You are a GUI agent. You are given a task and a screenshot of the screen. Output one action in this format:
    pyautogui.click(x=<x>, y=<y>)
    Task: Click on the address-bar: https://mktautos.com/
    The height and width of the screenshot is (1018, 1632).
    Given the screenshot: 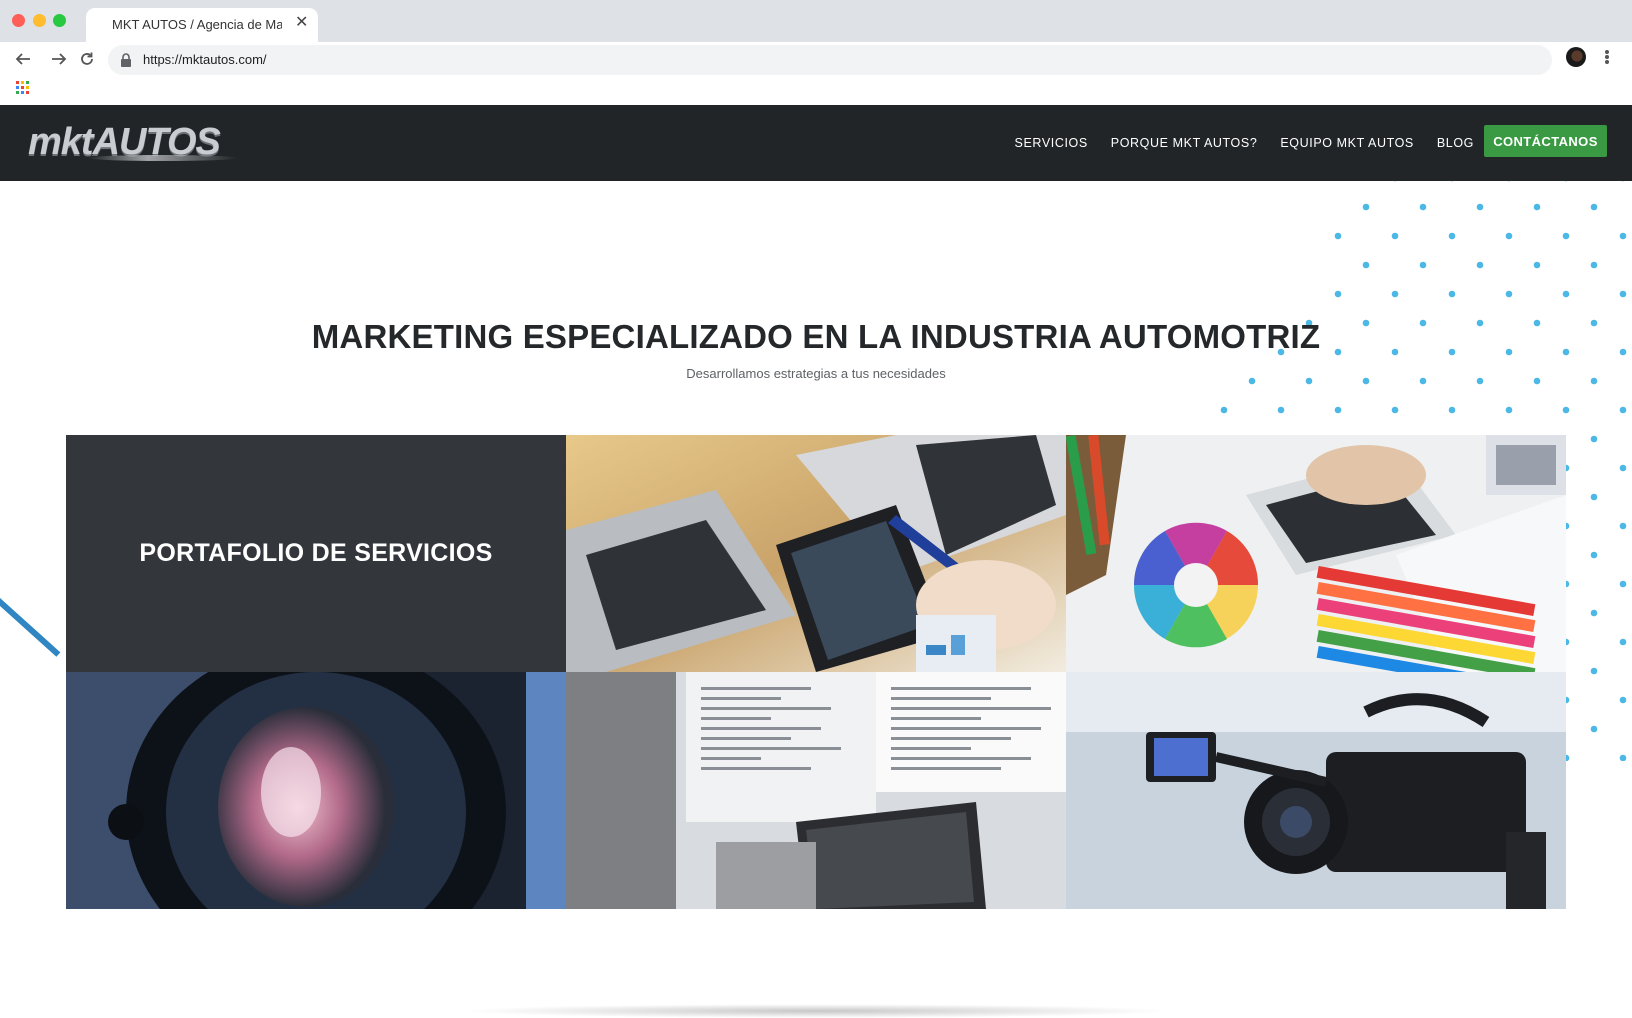 What is the action you would take?
    pyautogui.click(x=830, y=60)
    